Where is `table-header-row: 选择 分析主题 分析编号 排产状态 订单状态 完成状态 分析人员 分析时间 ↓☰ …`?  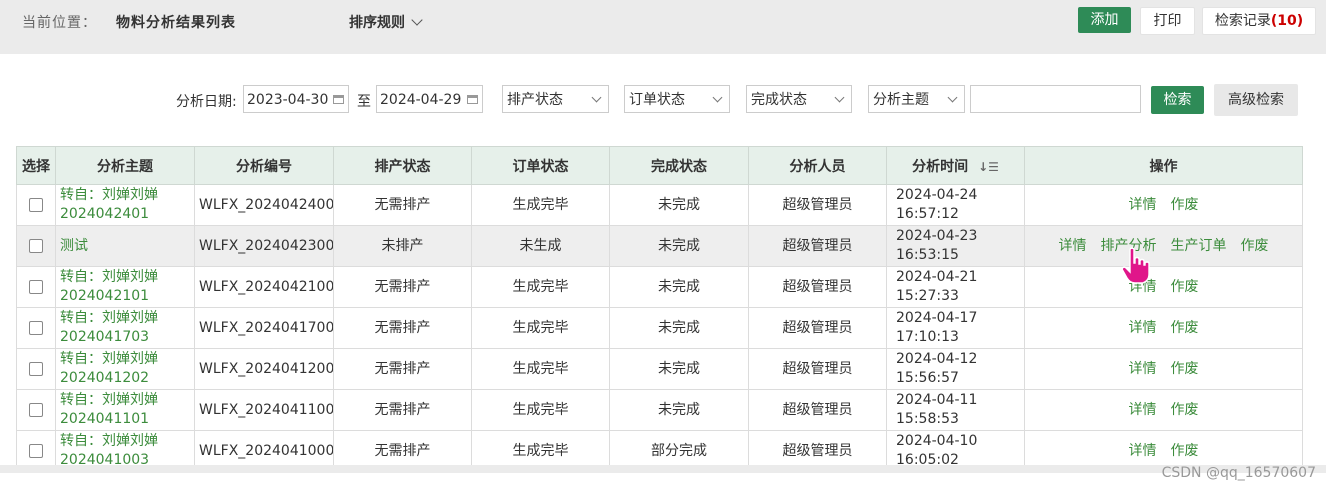 table-header-row: 选择 分析主题 分析编号 排产状态 订单状态 完成状态 分析人员 分析时间 ↓☰ … is located at coordinates (659, 165).